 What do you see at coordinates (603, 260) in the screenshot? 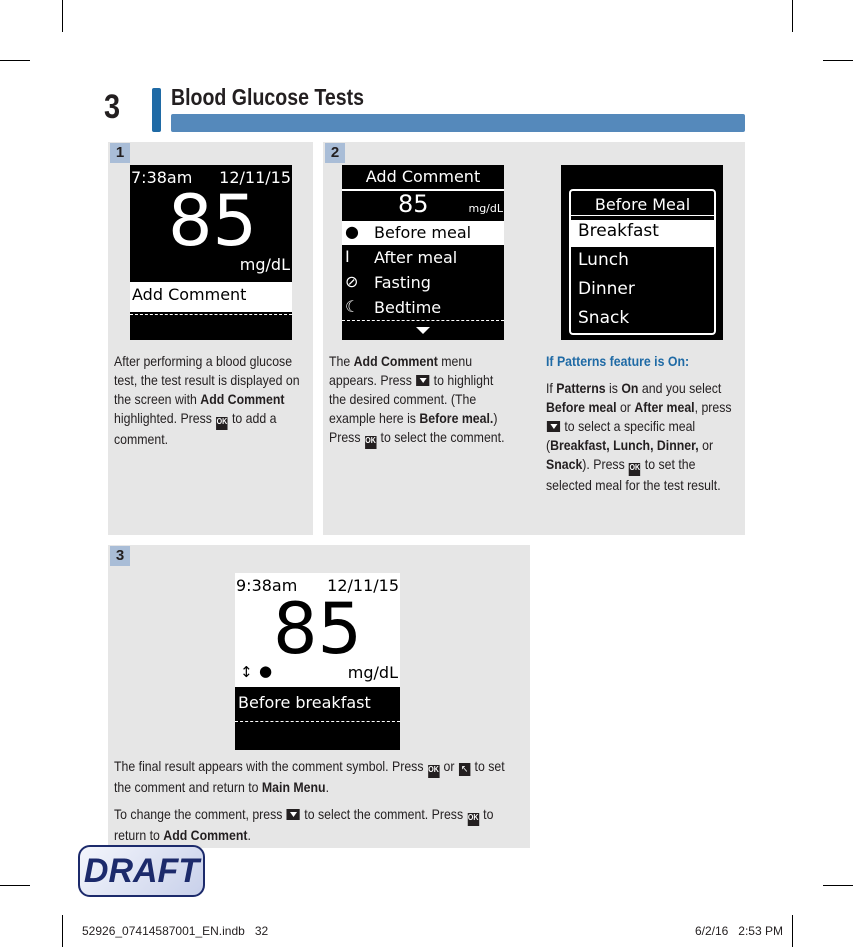
I see `meal-item: Lunch` at bounding box center [603, 260].